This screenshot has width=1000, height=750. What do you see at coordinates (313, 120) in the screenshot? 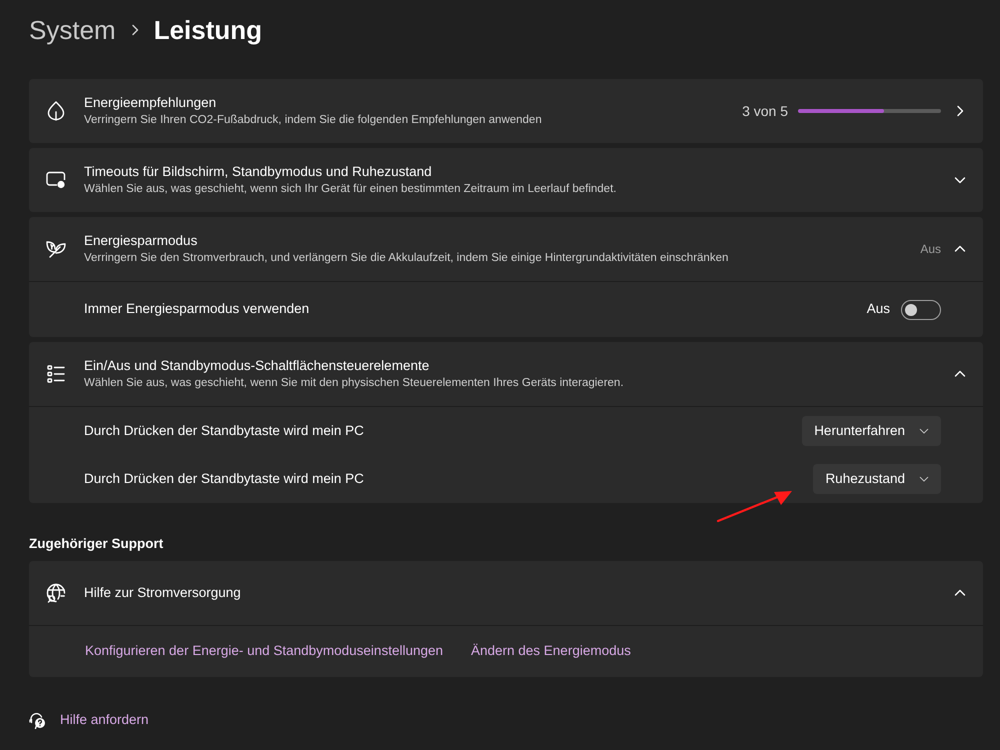
I see `card-description: Verringern Sie Ihren CO2-Fußabdruck, indem Sie die folgenden Empfehlungen anwenden` at bounding box center [313, 120].